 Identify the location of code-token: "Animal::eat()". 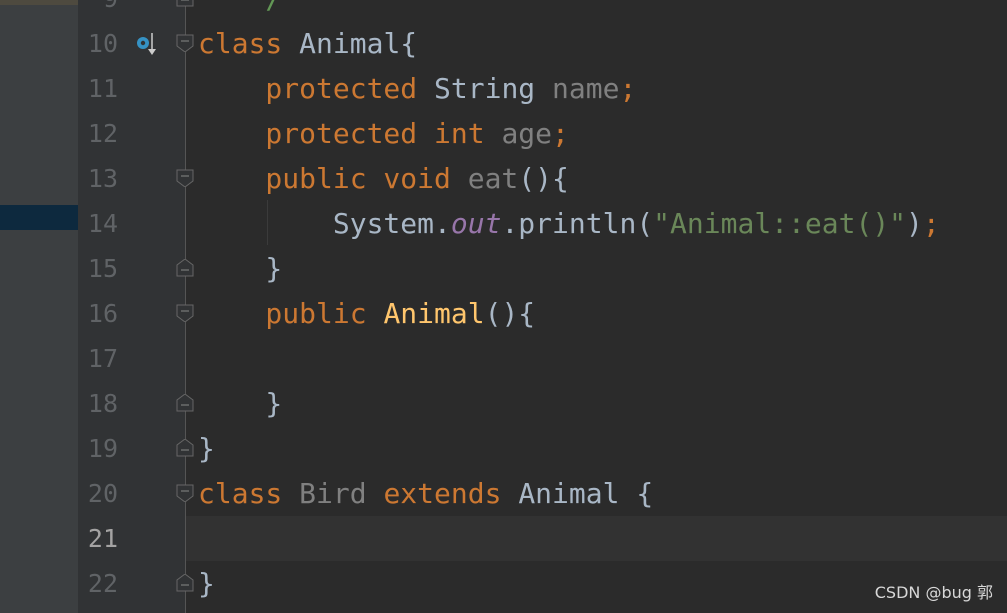
(780, 223).